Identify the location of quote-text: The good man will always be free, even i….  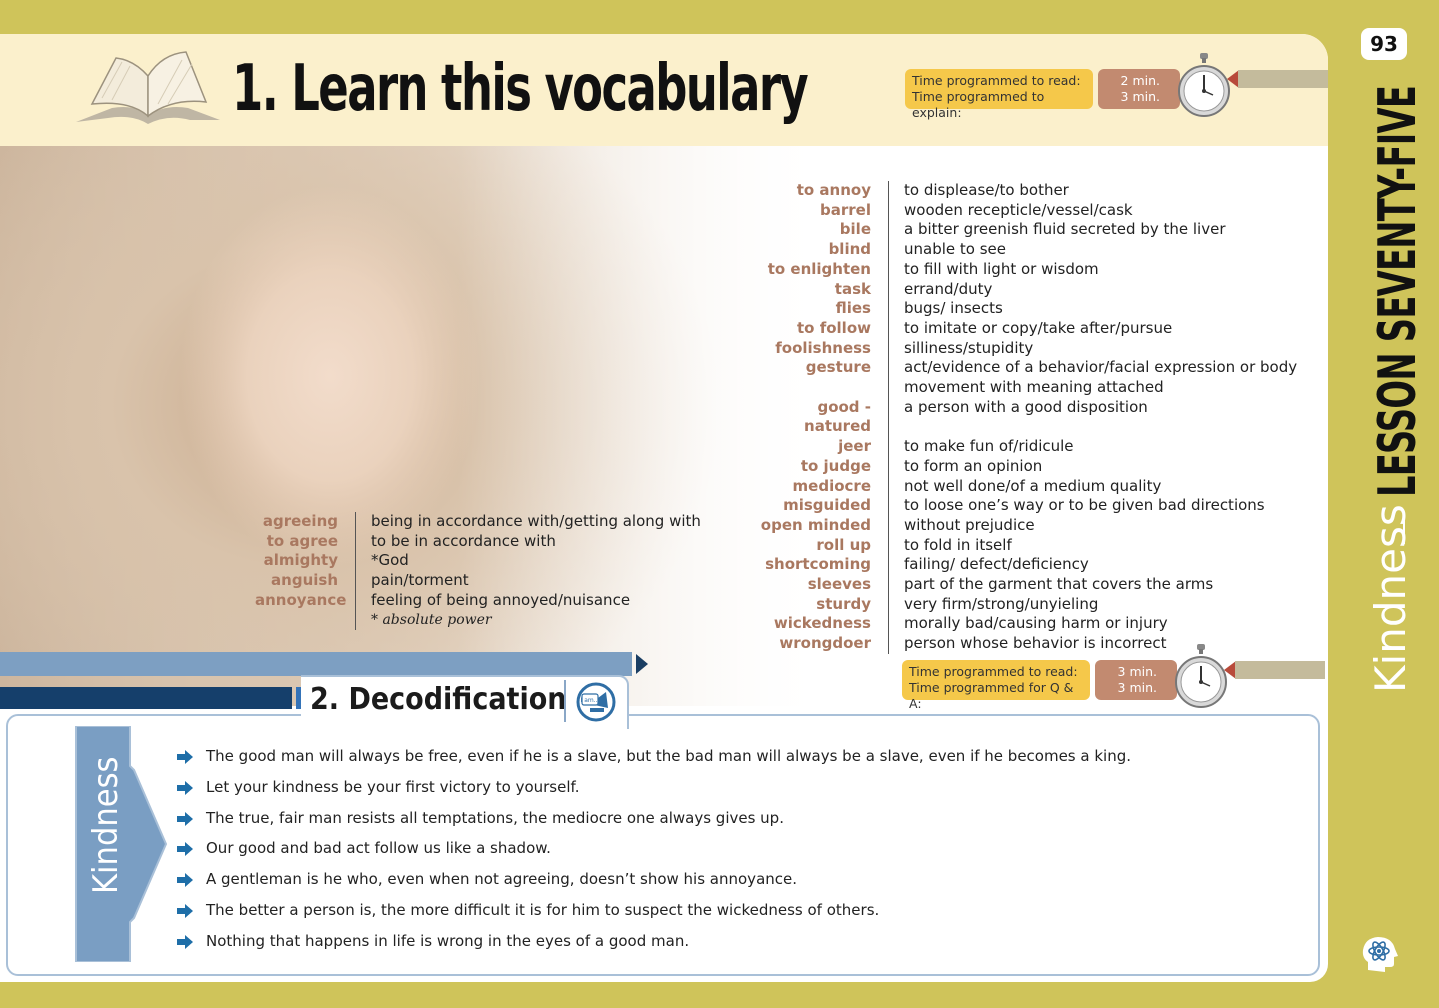
(669, 756).